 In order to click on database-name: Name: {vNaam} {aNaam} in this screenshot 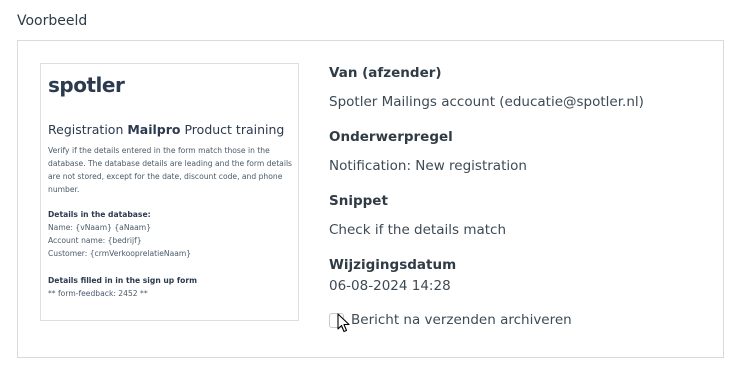, I will do `click(100, 227)`.